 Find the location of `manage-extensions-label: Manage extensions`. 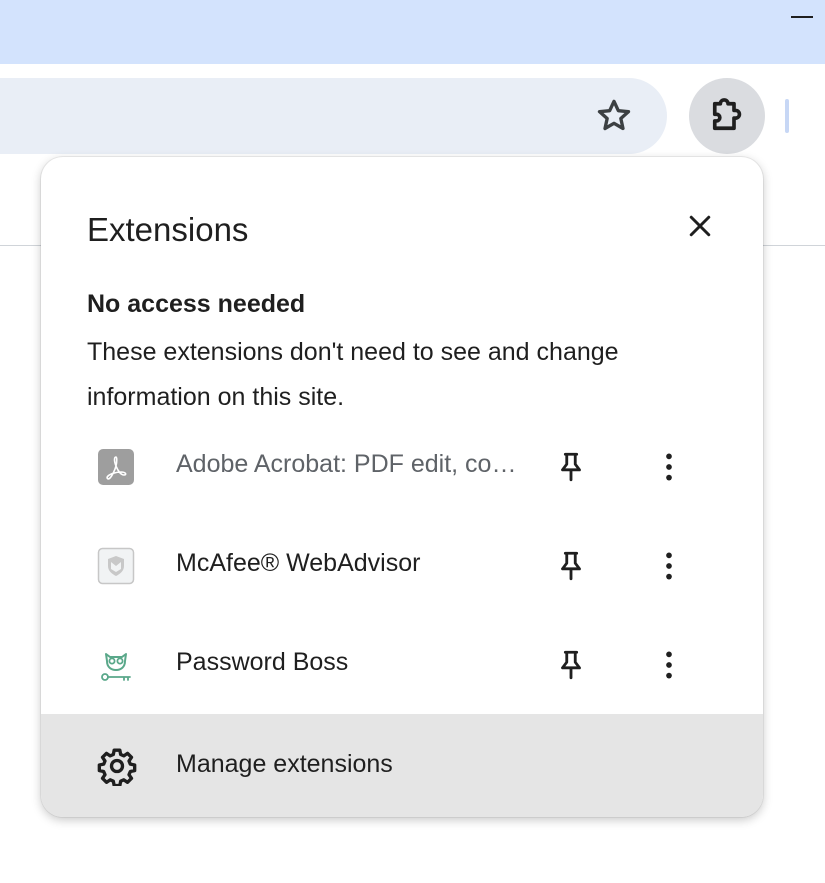

manage-extensions-label: Manage extensions is located at coordinates (284, 764).